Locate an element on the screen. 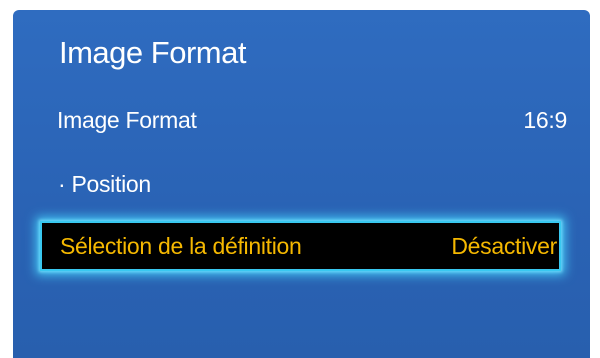 The image size is (600, 358). menu-item-resolution-selection: Sélection de la définition Désactiver is located at coordinates (300, 246).